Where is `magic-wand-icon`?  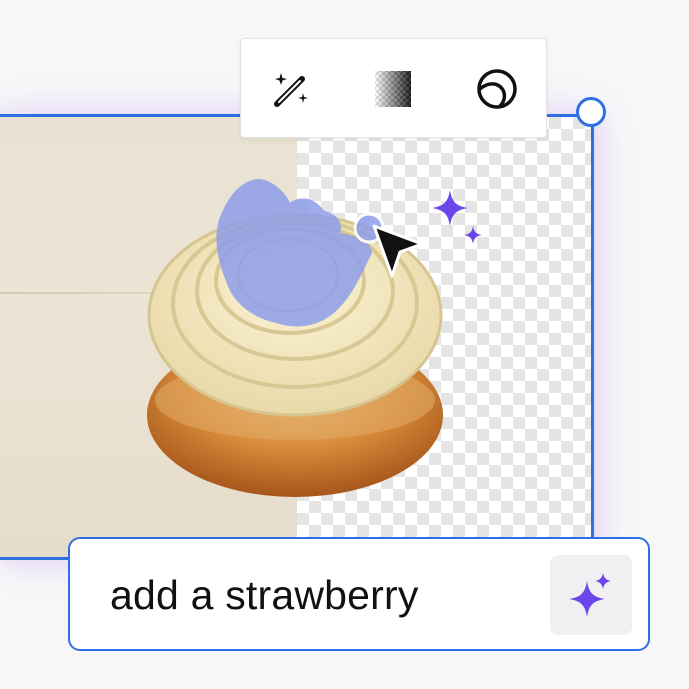
magic-wand-icon is located at coordinates (291, 90).